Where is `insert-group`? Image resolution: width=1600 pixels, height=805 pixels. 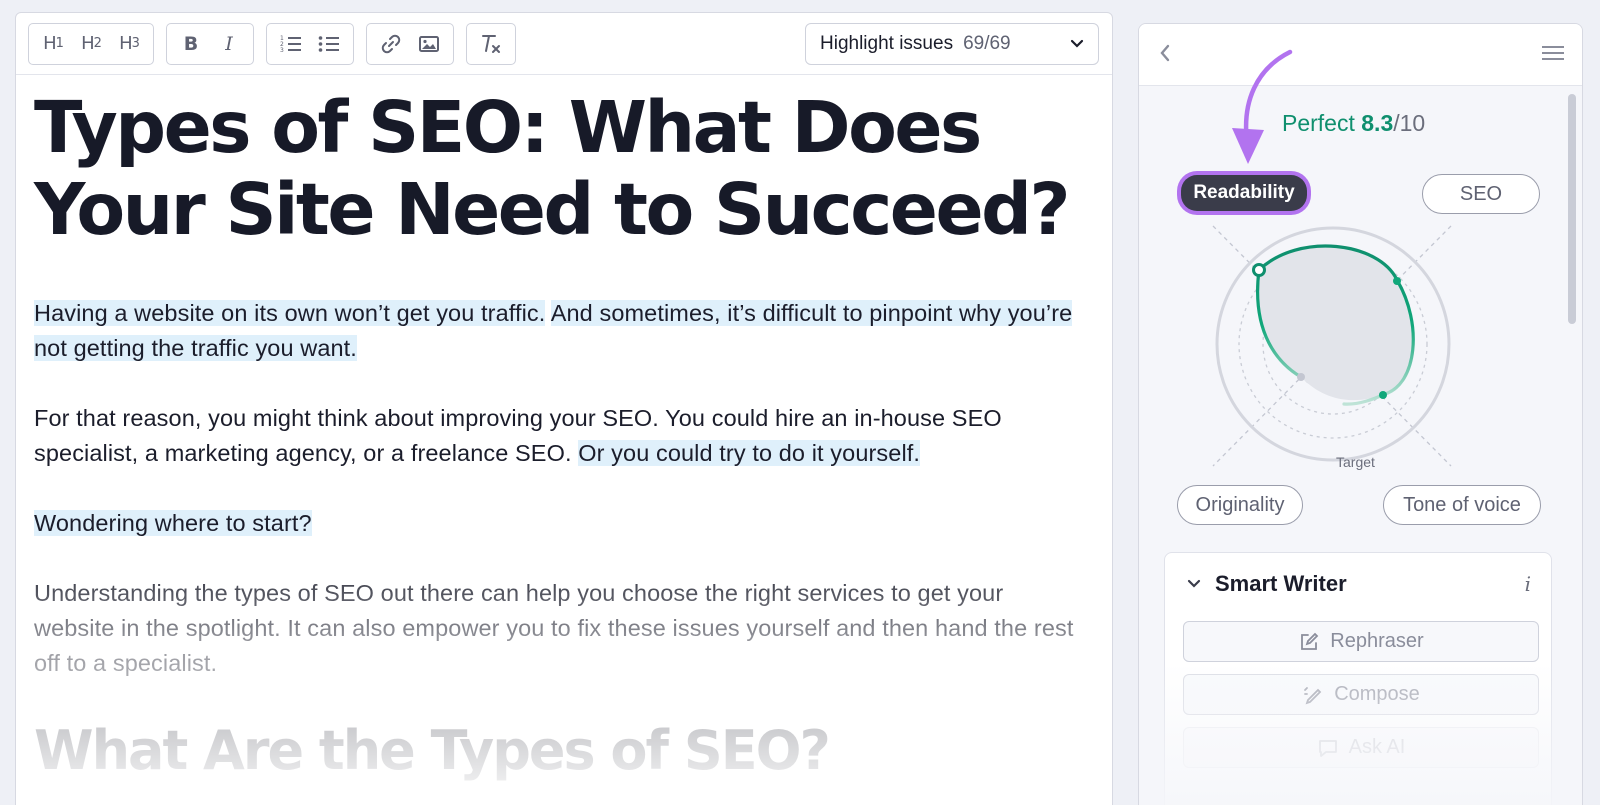
insert-group is located at coordinates (410, 43).